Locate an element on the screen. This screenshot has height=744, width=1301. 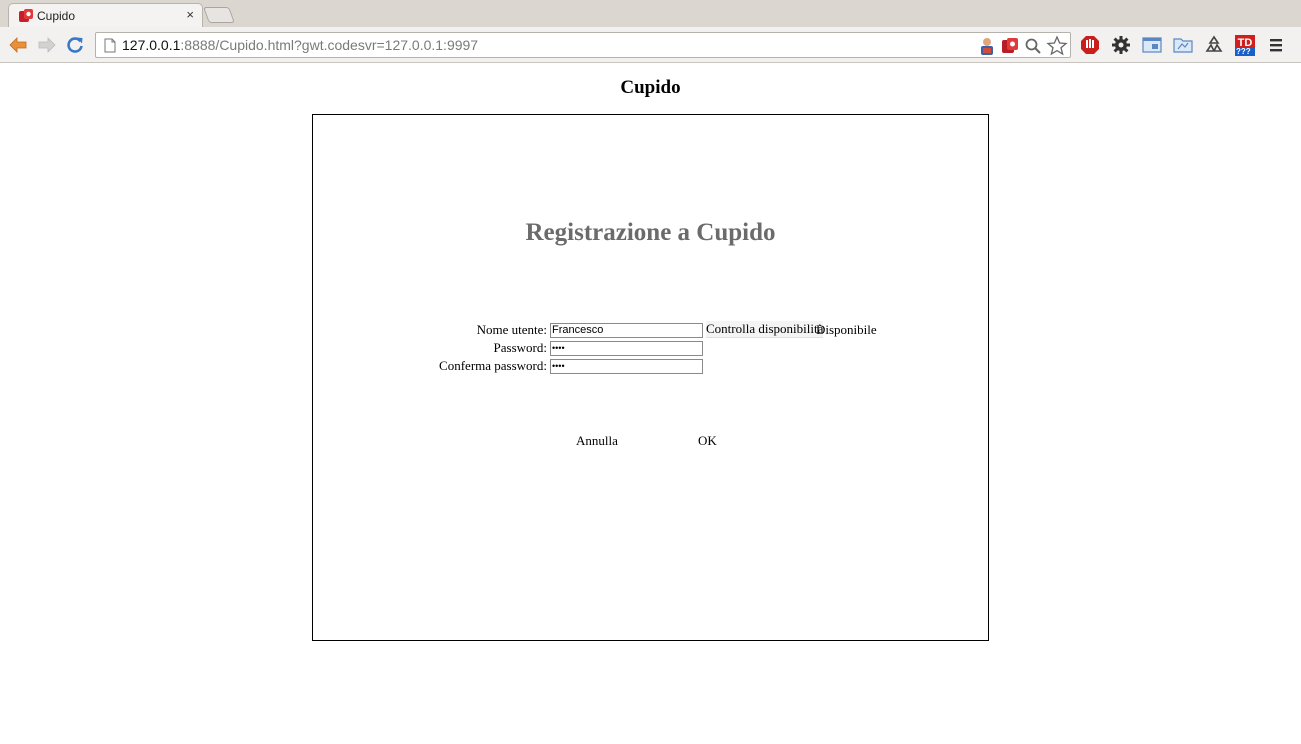
availability-status: Disponibile is located at coordinates (846, 329).